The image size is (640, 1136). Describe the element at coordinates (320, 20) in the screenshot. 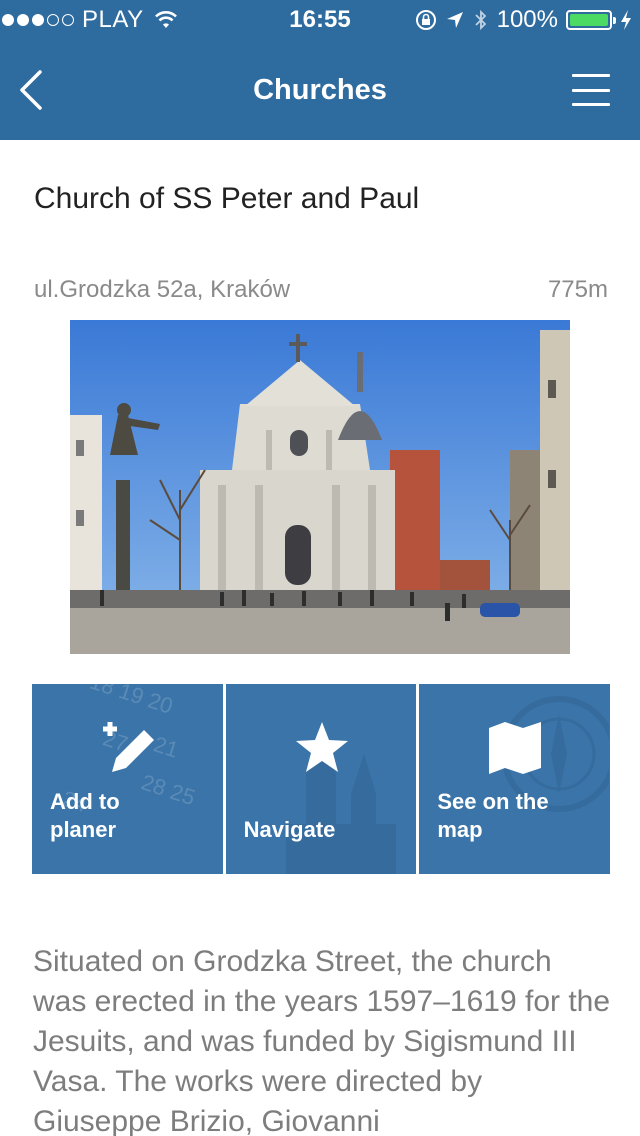

I see `status-bar: PLAY 16:55 100%` at that location.